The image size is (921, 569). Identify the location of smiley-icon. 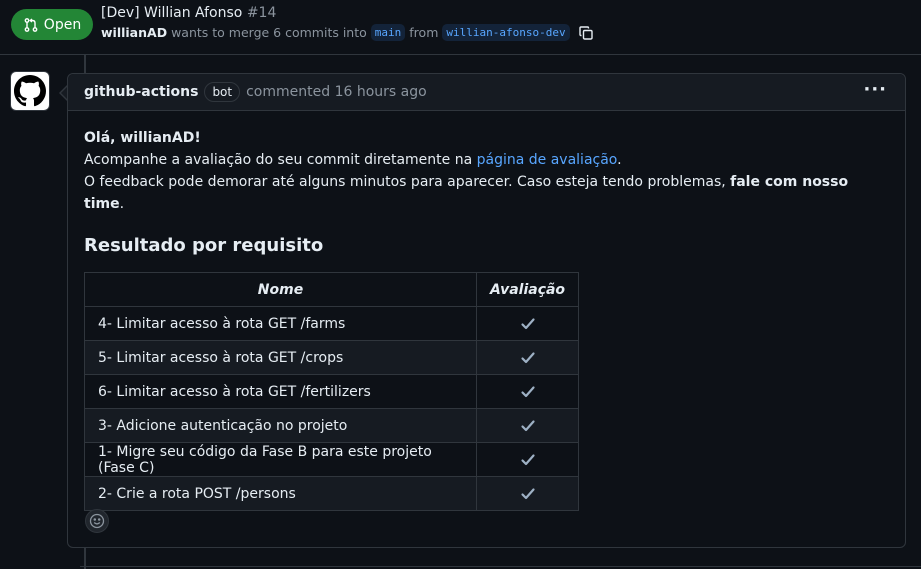
(97, 521).